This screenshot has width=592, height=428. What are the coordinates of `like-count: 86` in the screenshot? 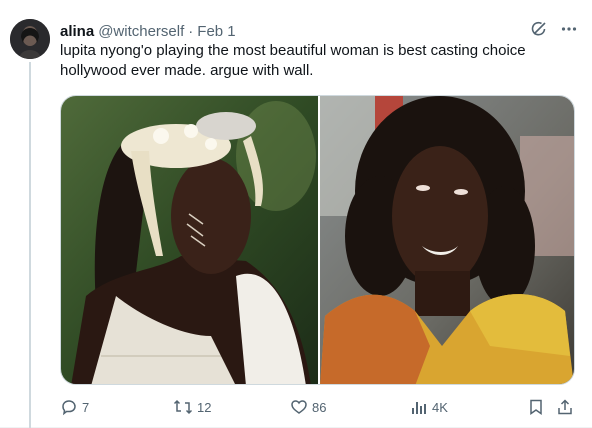 It's located at (319, 407).